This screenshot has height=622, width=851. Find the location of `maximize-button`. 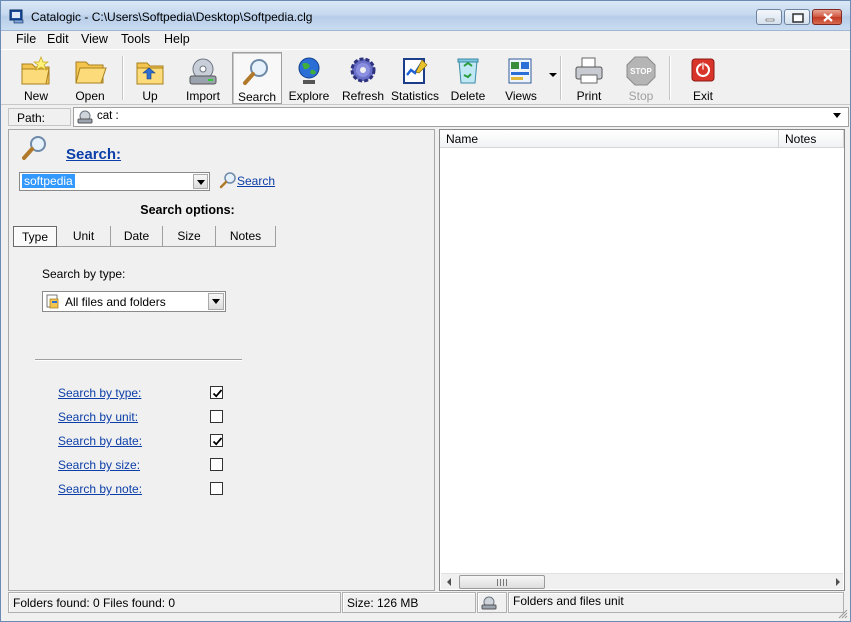

maximize-button is located at coordinates (797, 17).